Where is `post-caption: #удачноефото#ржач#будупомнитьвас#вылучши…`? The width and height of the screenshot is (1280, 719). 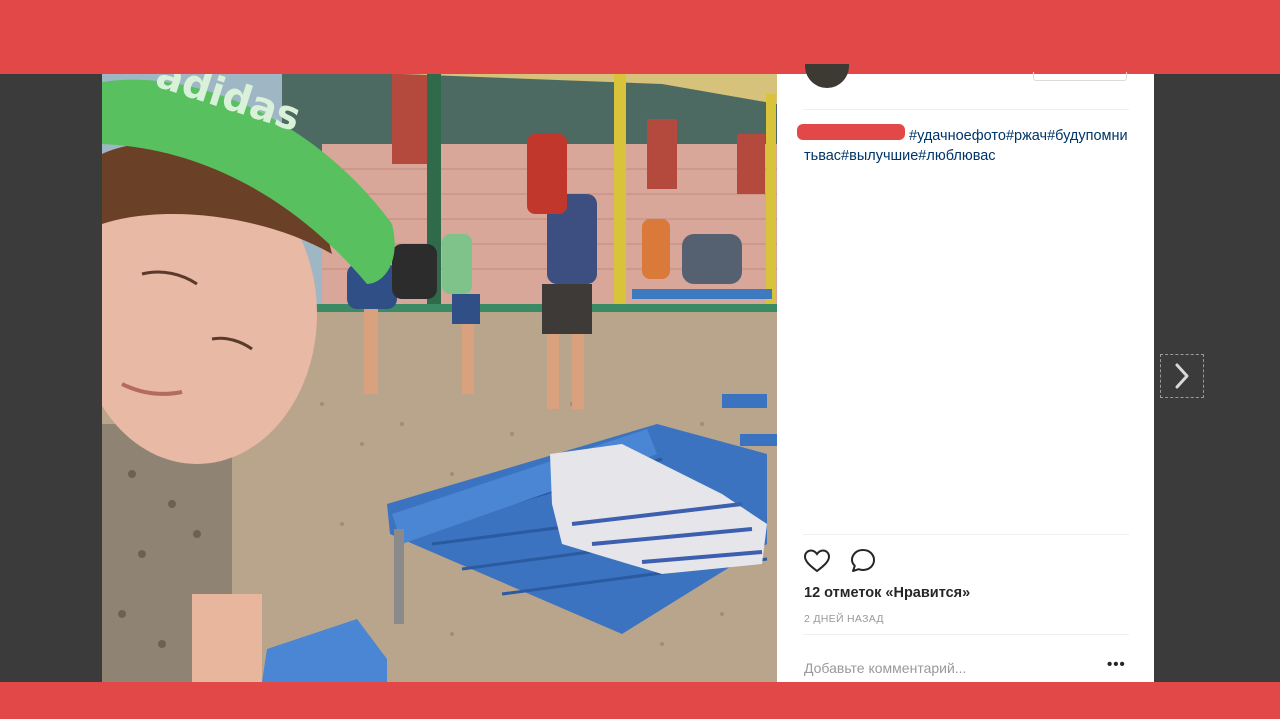 post-caption: #удачноефото#ржач#будупомнитьвас#вылучши… is located at coordinates (969, 146).